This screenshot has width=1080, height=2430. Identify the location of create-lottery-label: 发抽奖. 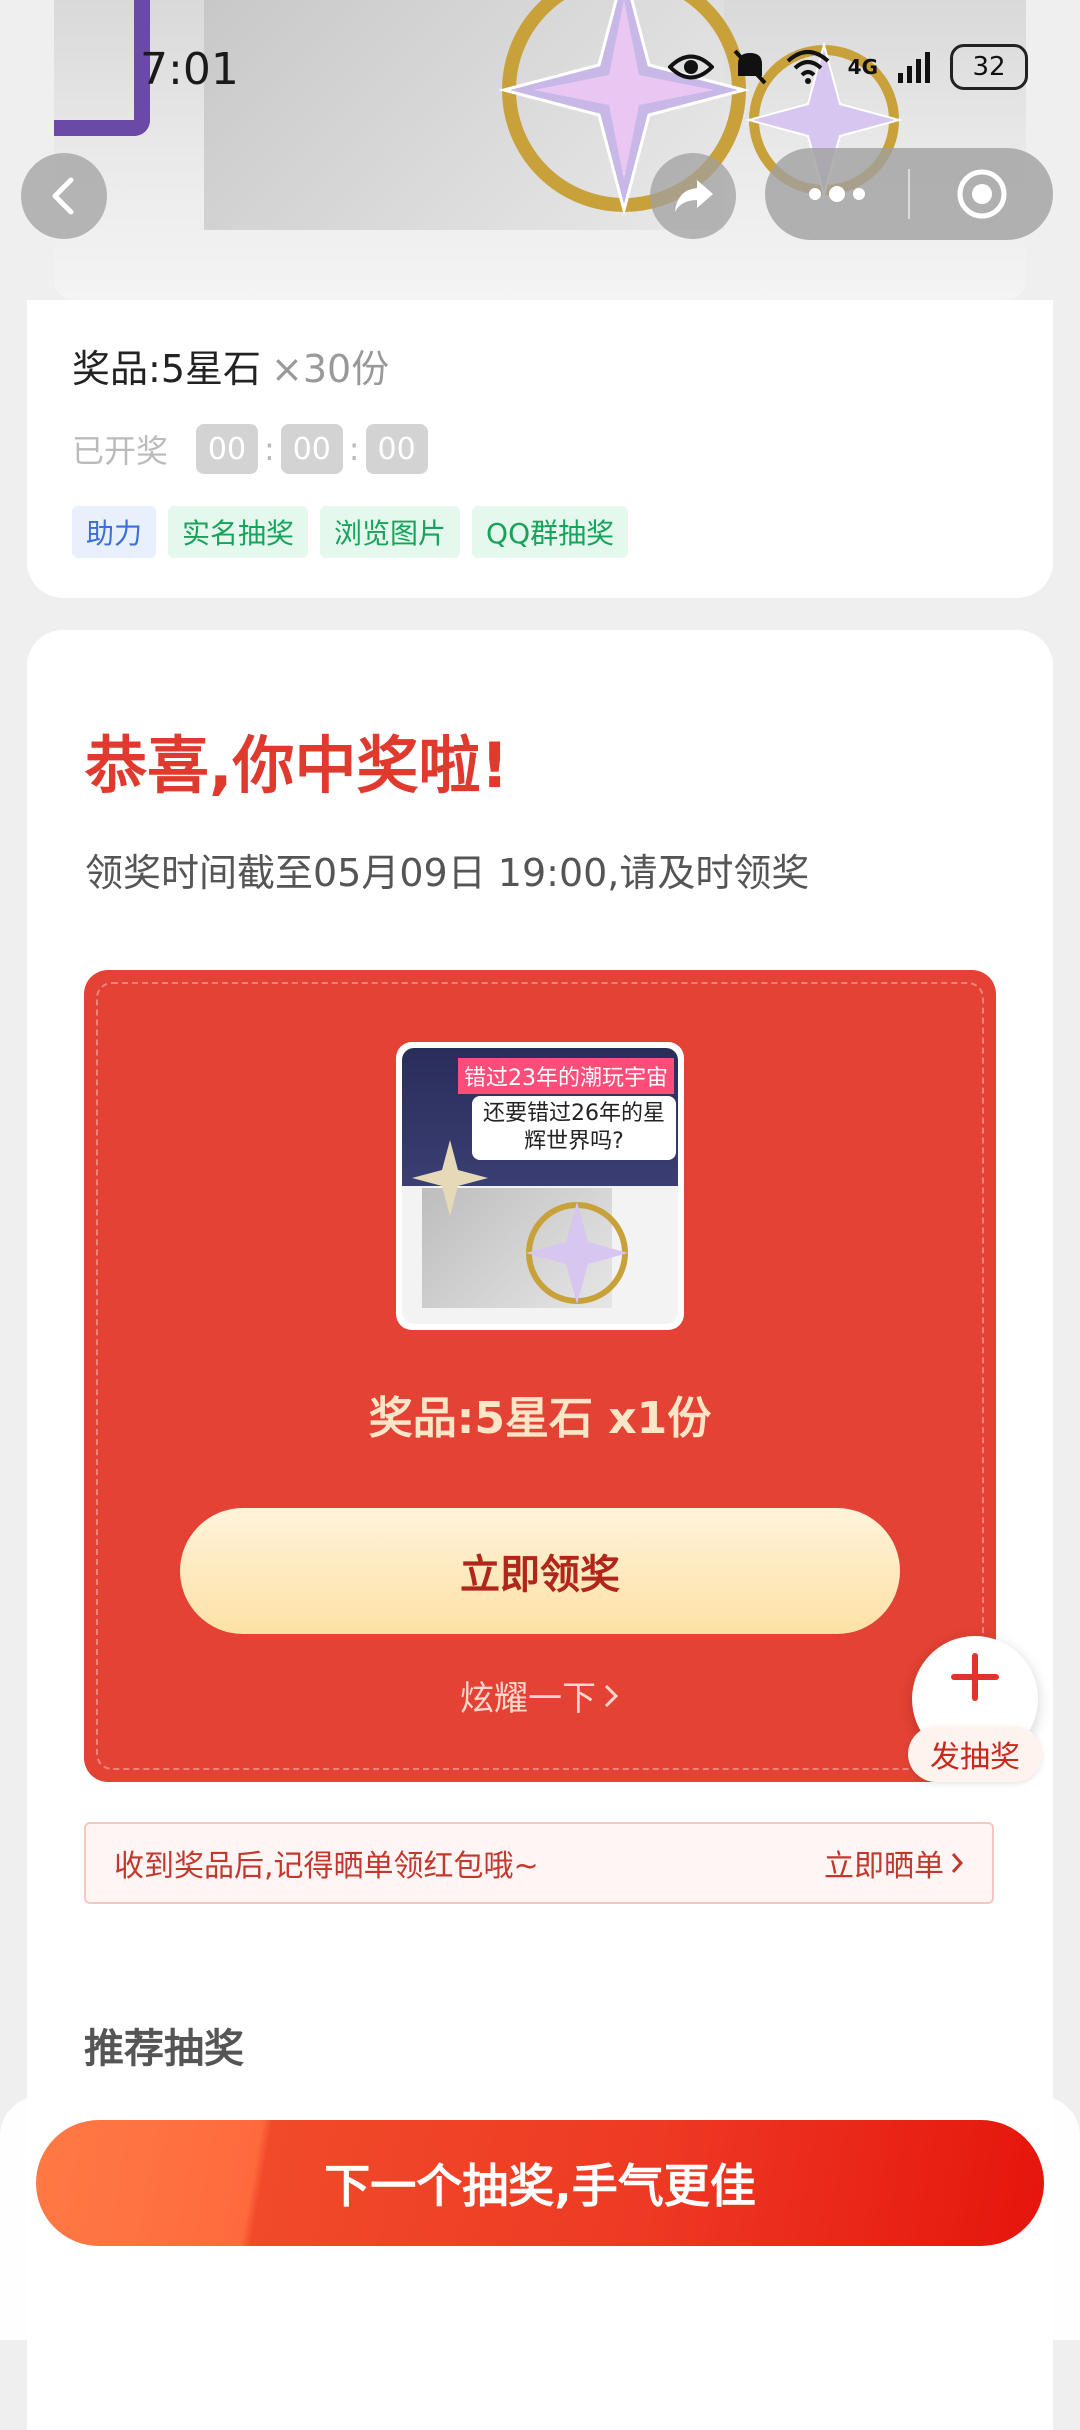
(975, 1754).